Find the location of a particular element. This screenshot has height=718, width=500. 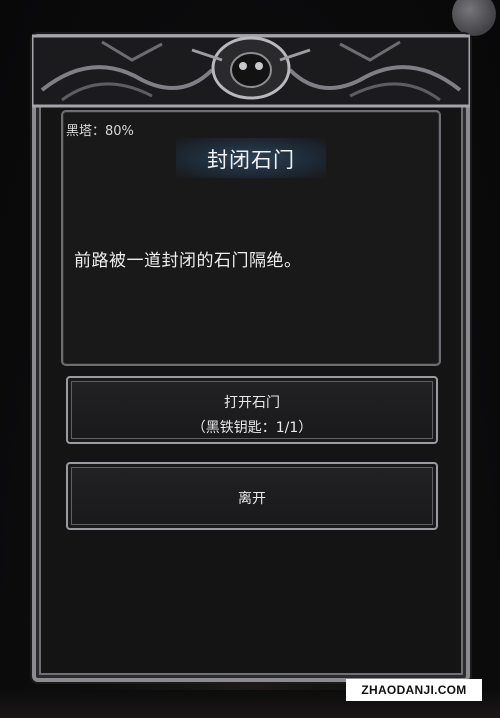

event-description: 前路被一道封闭的石门隔绝。 is located at coordinates (188, 261).